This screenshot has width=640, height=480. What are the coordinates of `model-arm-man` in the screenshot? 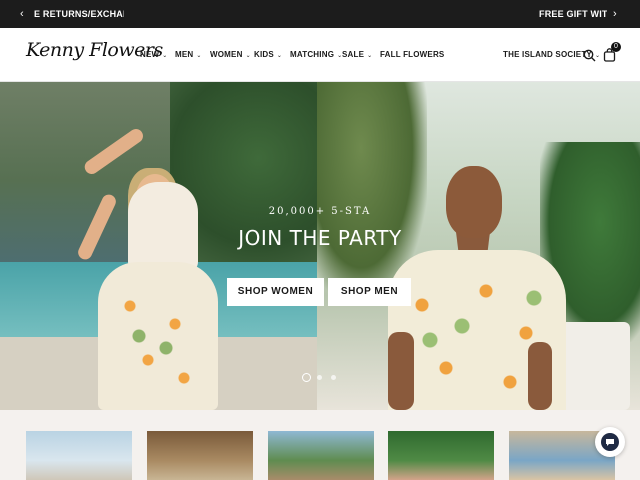 It's located at (401, 371).